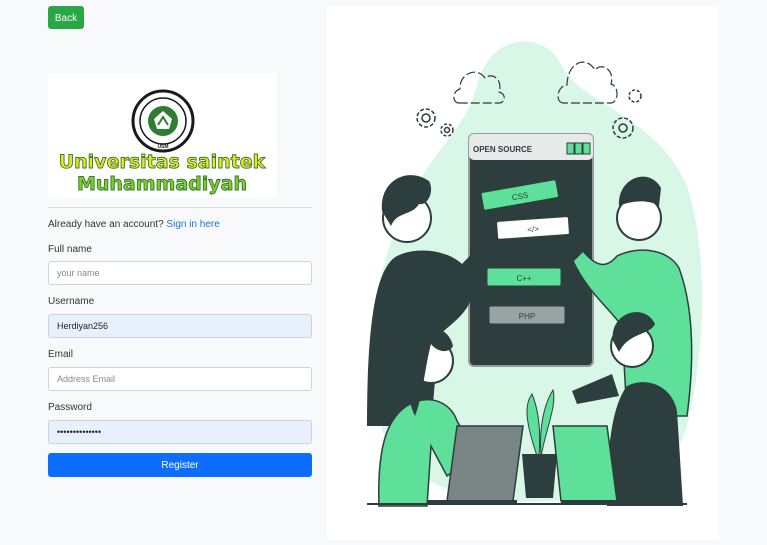 This screenshot has height=545, width=767. What do you see at coordinates (180, 273) in the screenshot?
I see `full-name-input` at bounding box center [180, 273].